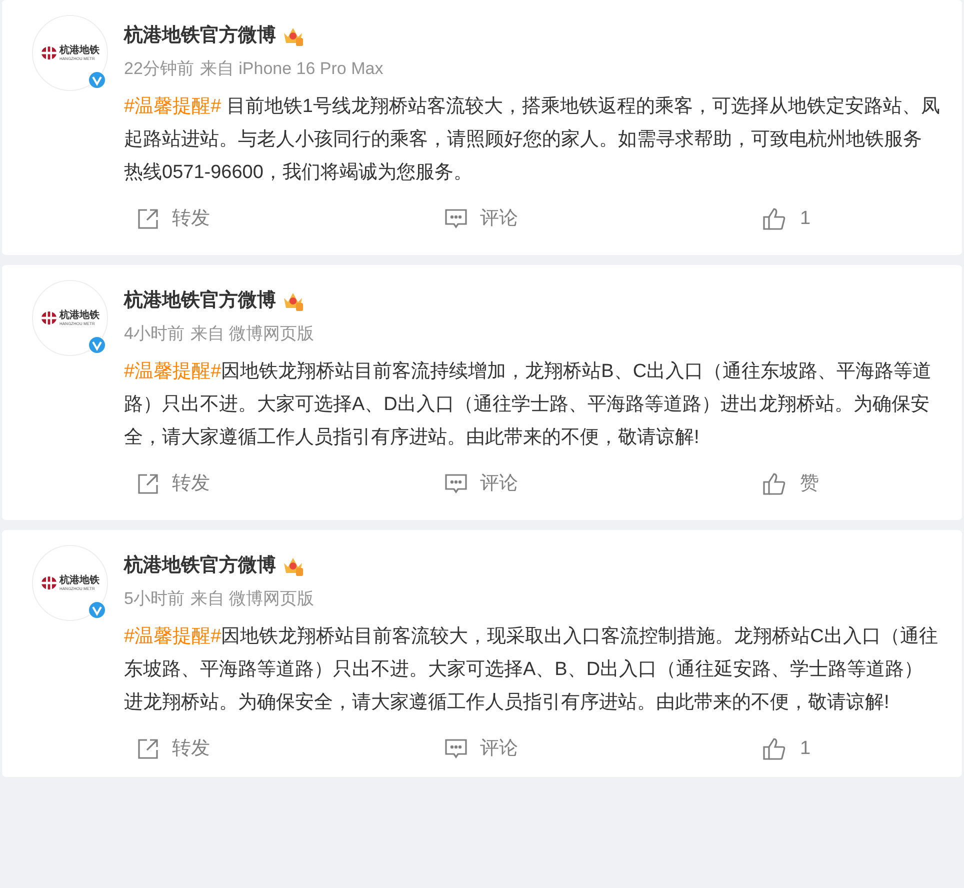  What do you see at coordinates (154, 334) in the screenshot?
I see `post-time: 4小时前` at bounding box center [154, 334].